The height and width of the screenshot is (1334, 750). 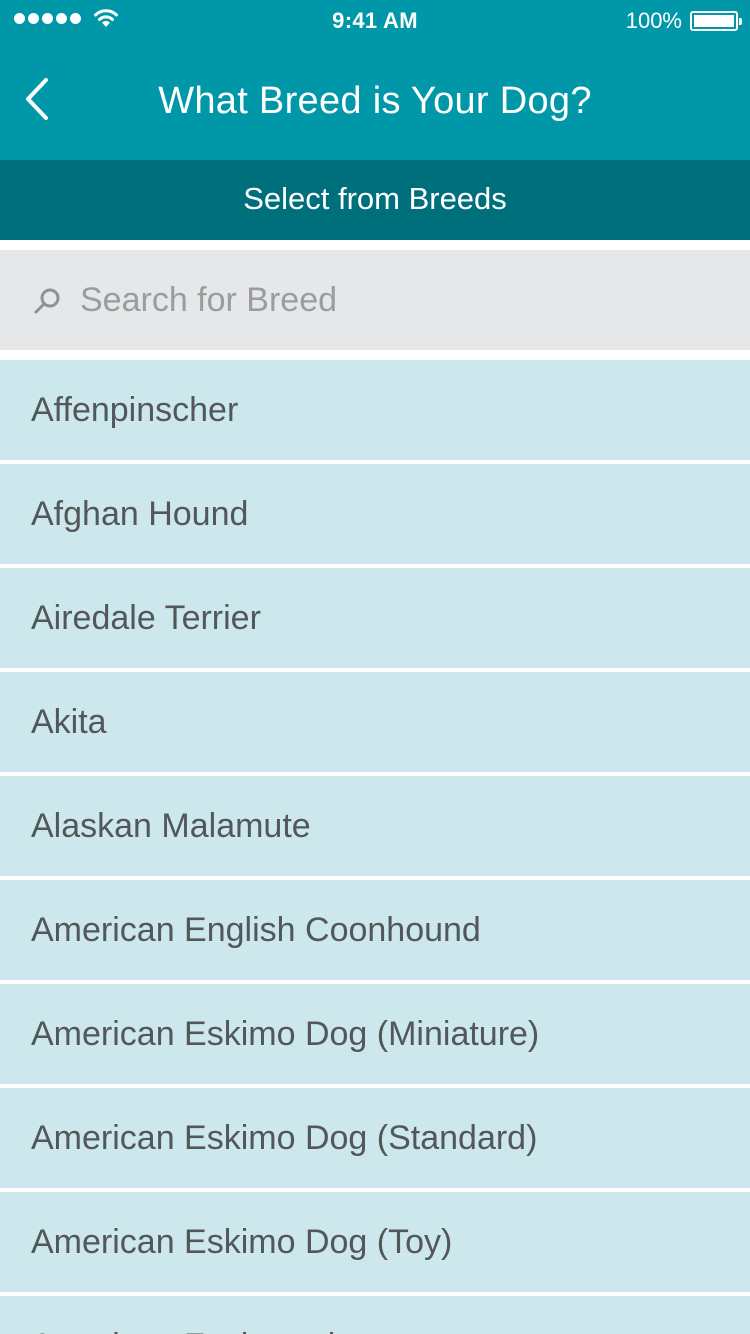 I want to click on breed-list-item: American Eskimo Dog (Miniature), so click(x=375, y=1034).